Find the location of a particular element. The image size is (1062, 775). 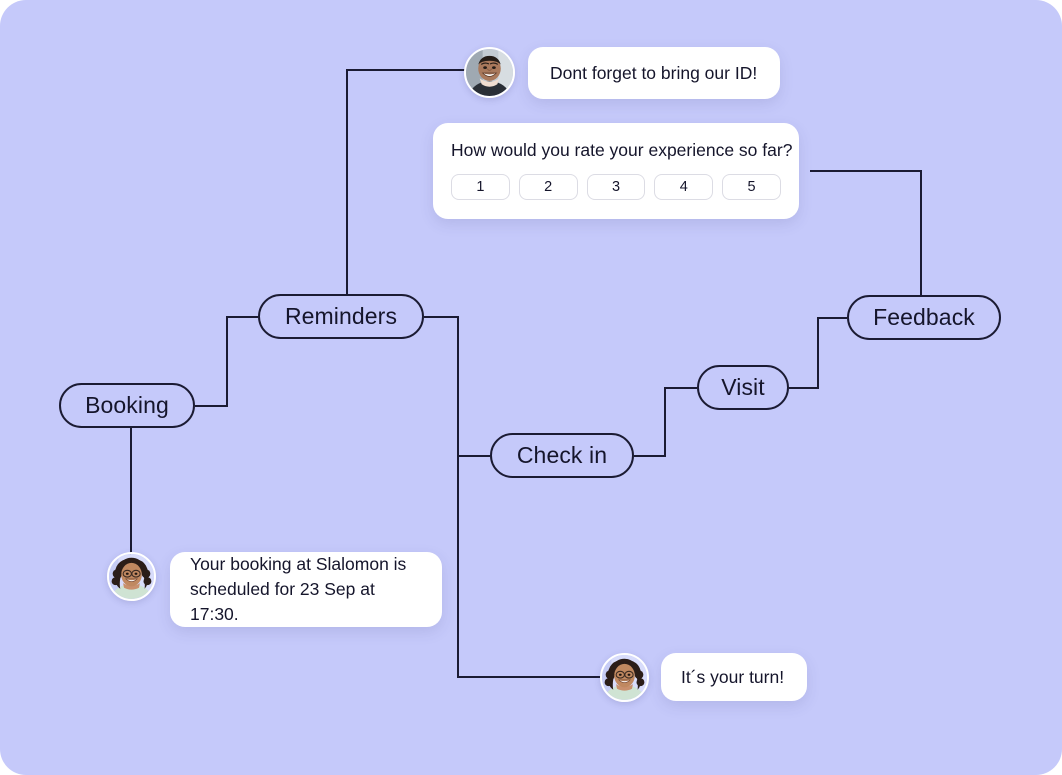

flow-node-visit-label: Visit is located at coordinates (743, 387).